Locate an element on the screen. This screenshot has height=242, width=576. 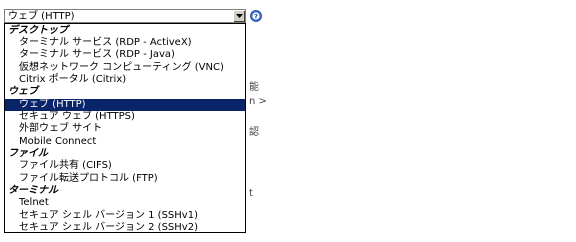
option-item-selected: ウェブ (HTTP) is located at coordinates (125, 104).